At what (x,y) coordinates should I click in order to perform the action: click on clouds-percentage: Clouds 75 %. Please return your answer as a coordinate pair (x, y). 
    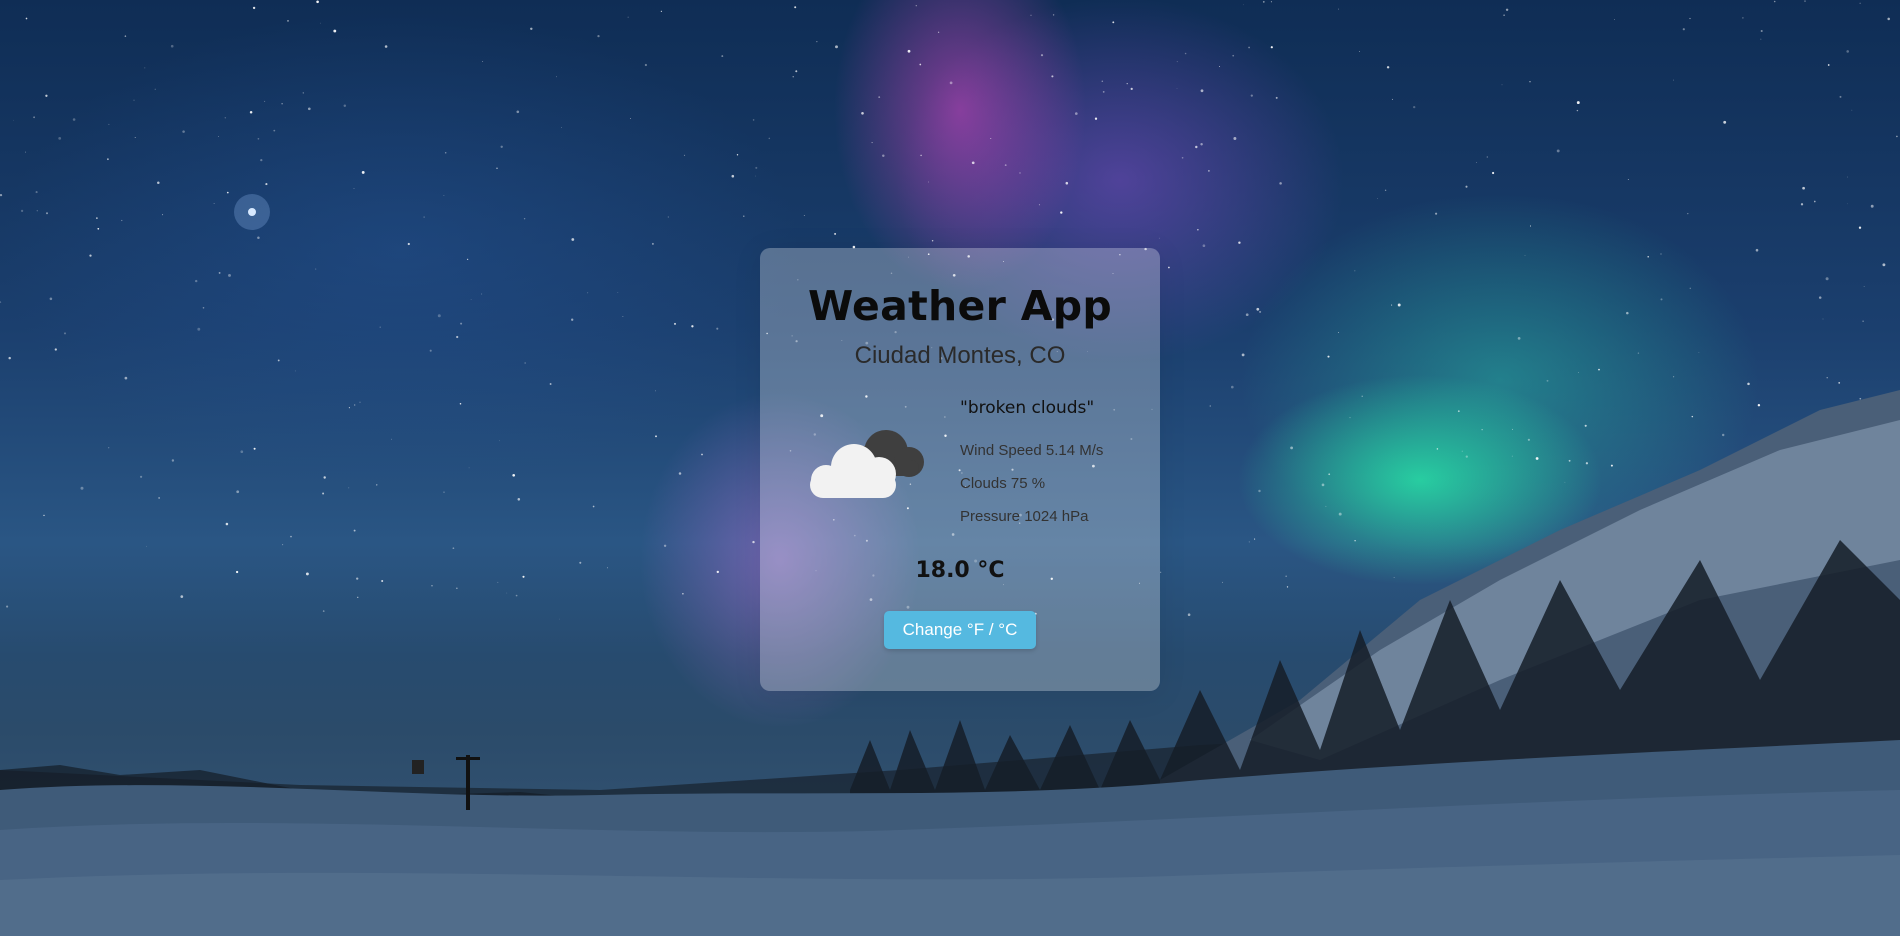
    Looking at the image, I should click on (1003, 483).